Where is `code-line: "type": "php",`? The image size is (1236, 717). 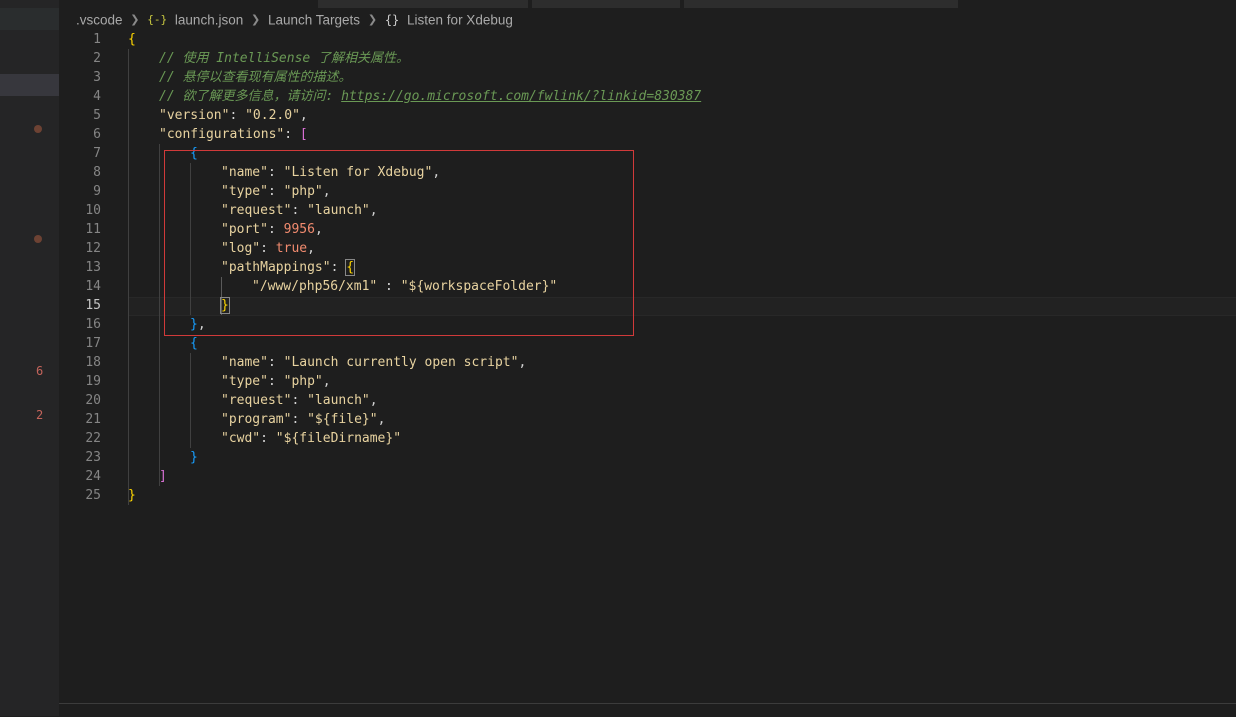
code-line: "type": "php", is located at coordinates (276, 381).